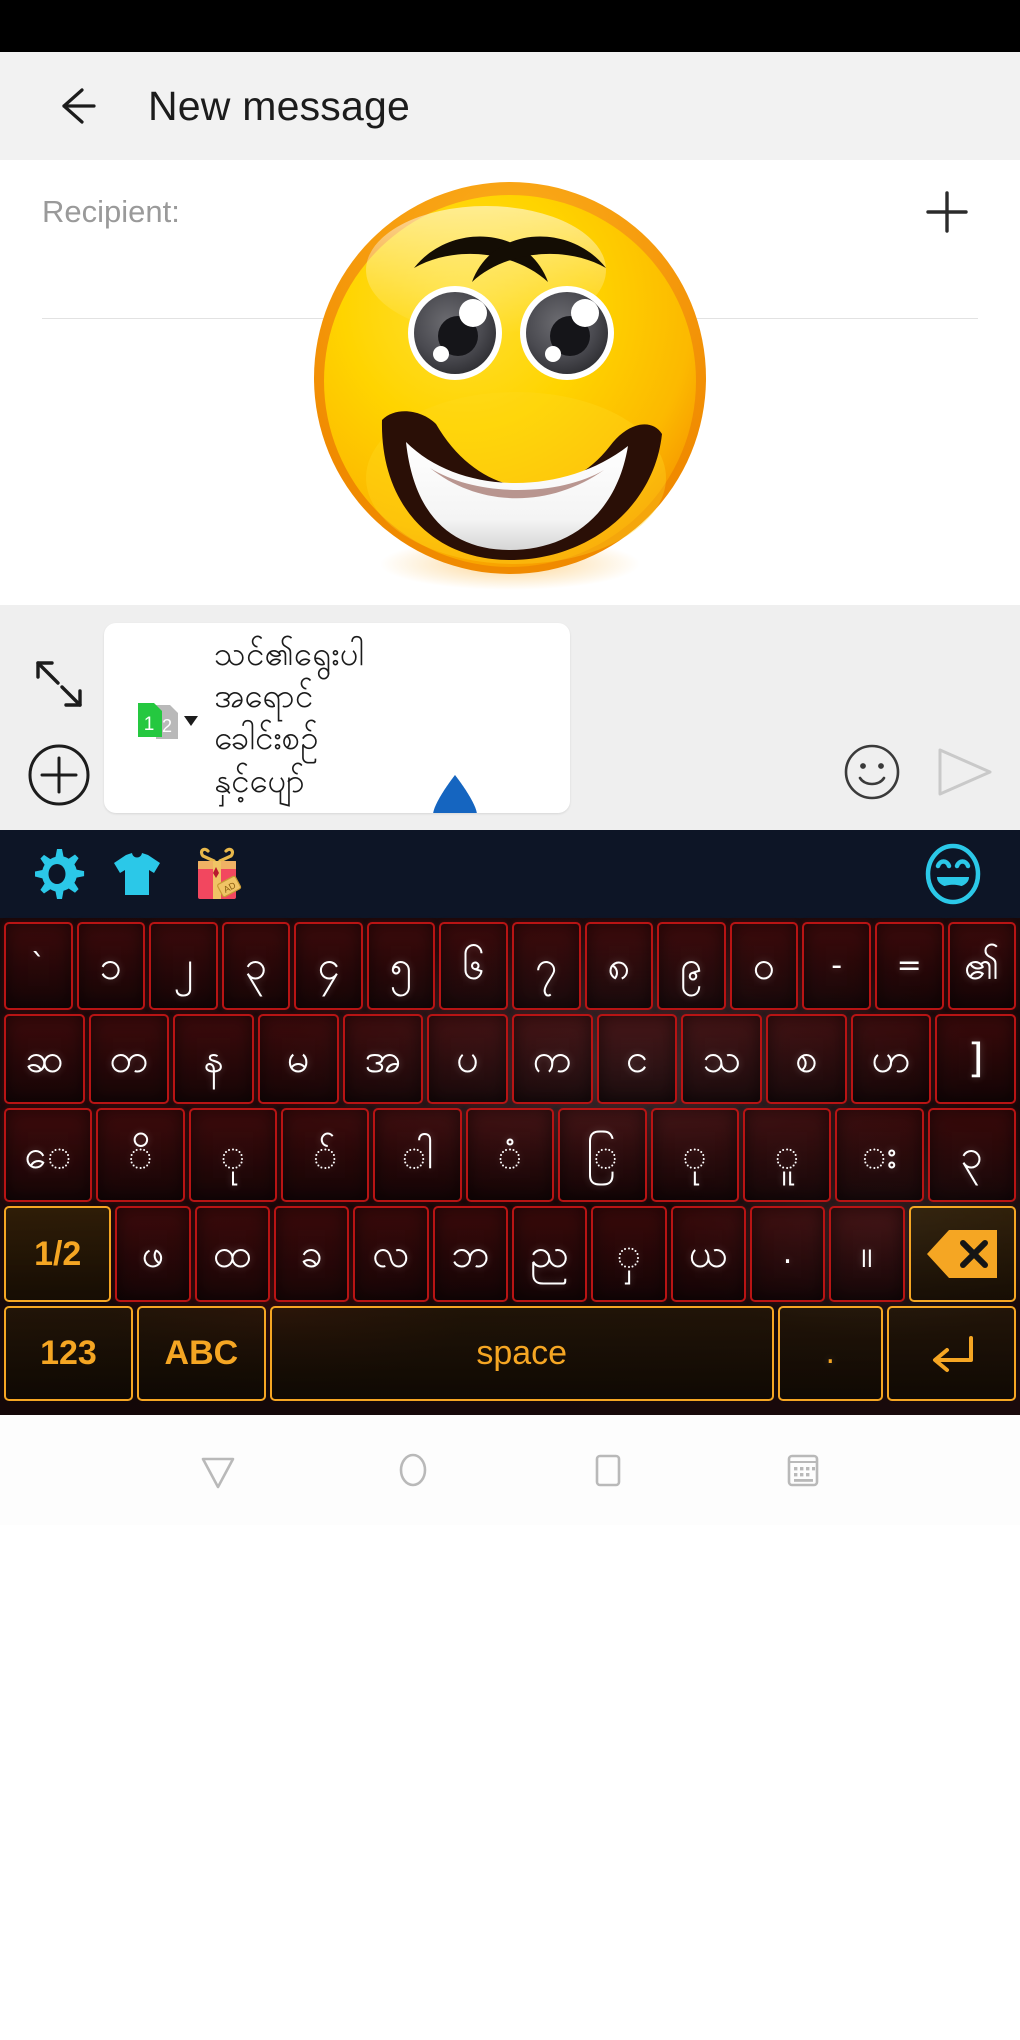 This screenshot has width=1020, height=2040. Describe the element at coordinates (76, 106) in the screenshot. I see `back-button` at that location.